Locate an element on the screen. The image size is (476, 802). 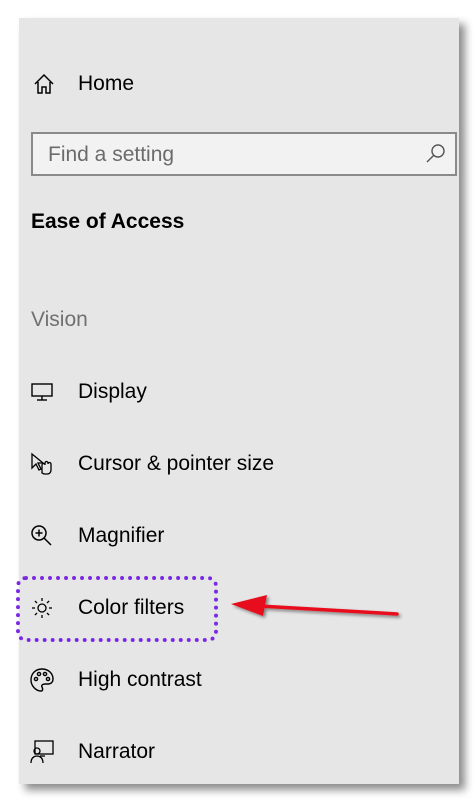
sidebar-item-cursor-pointer-size: Cursor & pointer size is located at coordinates (237, 464).